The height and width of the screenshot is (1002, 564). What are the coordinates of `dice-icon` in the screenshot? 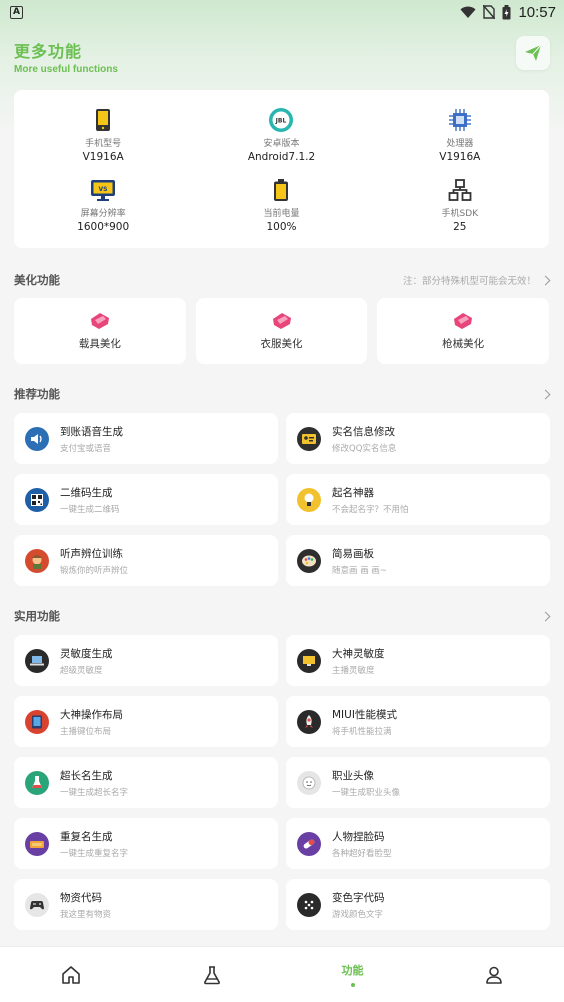 It's located at (309, 904).